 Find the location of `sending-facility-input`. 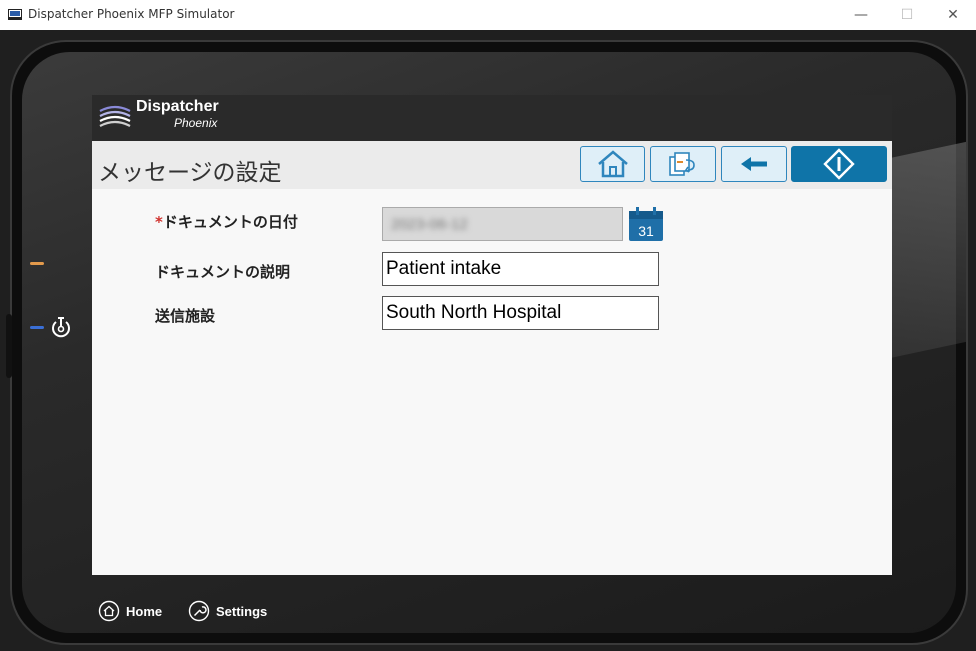

sending-facility-input is located at coordinates (520, 313).